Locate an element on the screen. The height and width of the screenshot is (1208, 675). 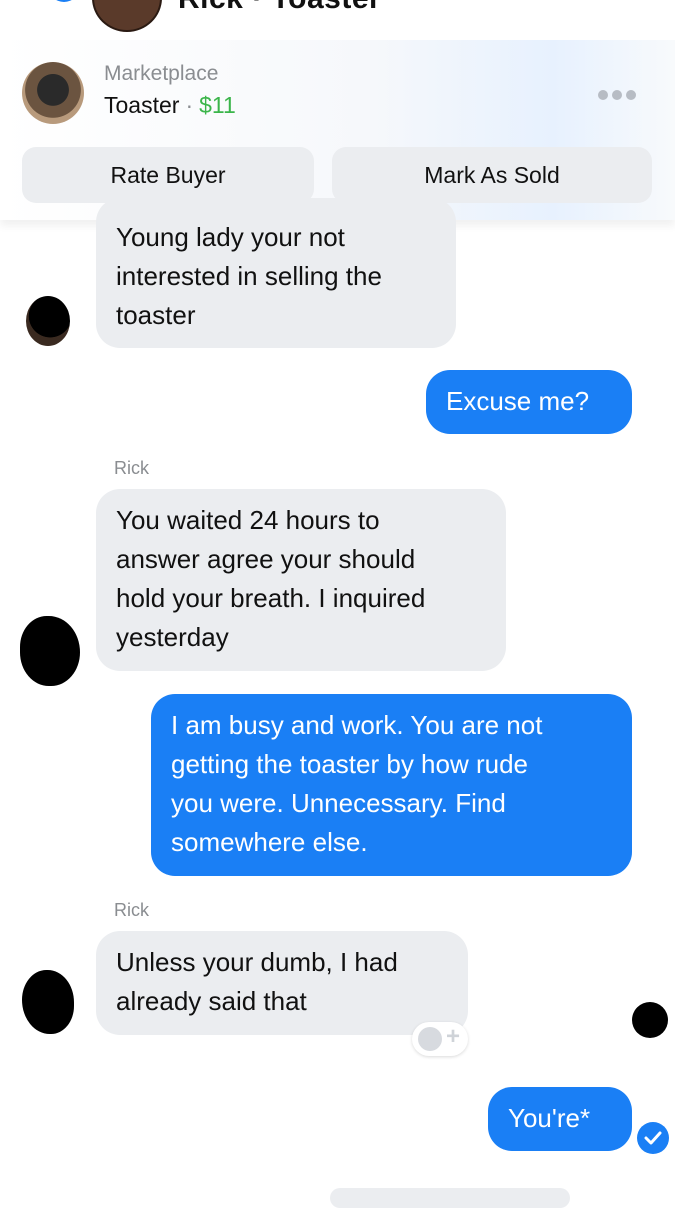
message-line: Unless your dumb, I had is located at coordinates (257, 962).